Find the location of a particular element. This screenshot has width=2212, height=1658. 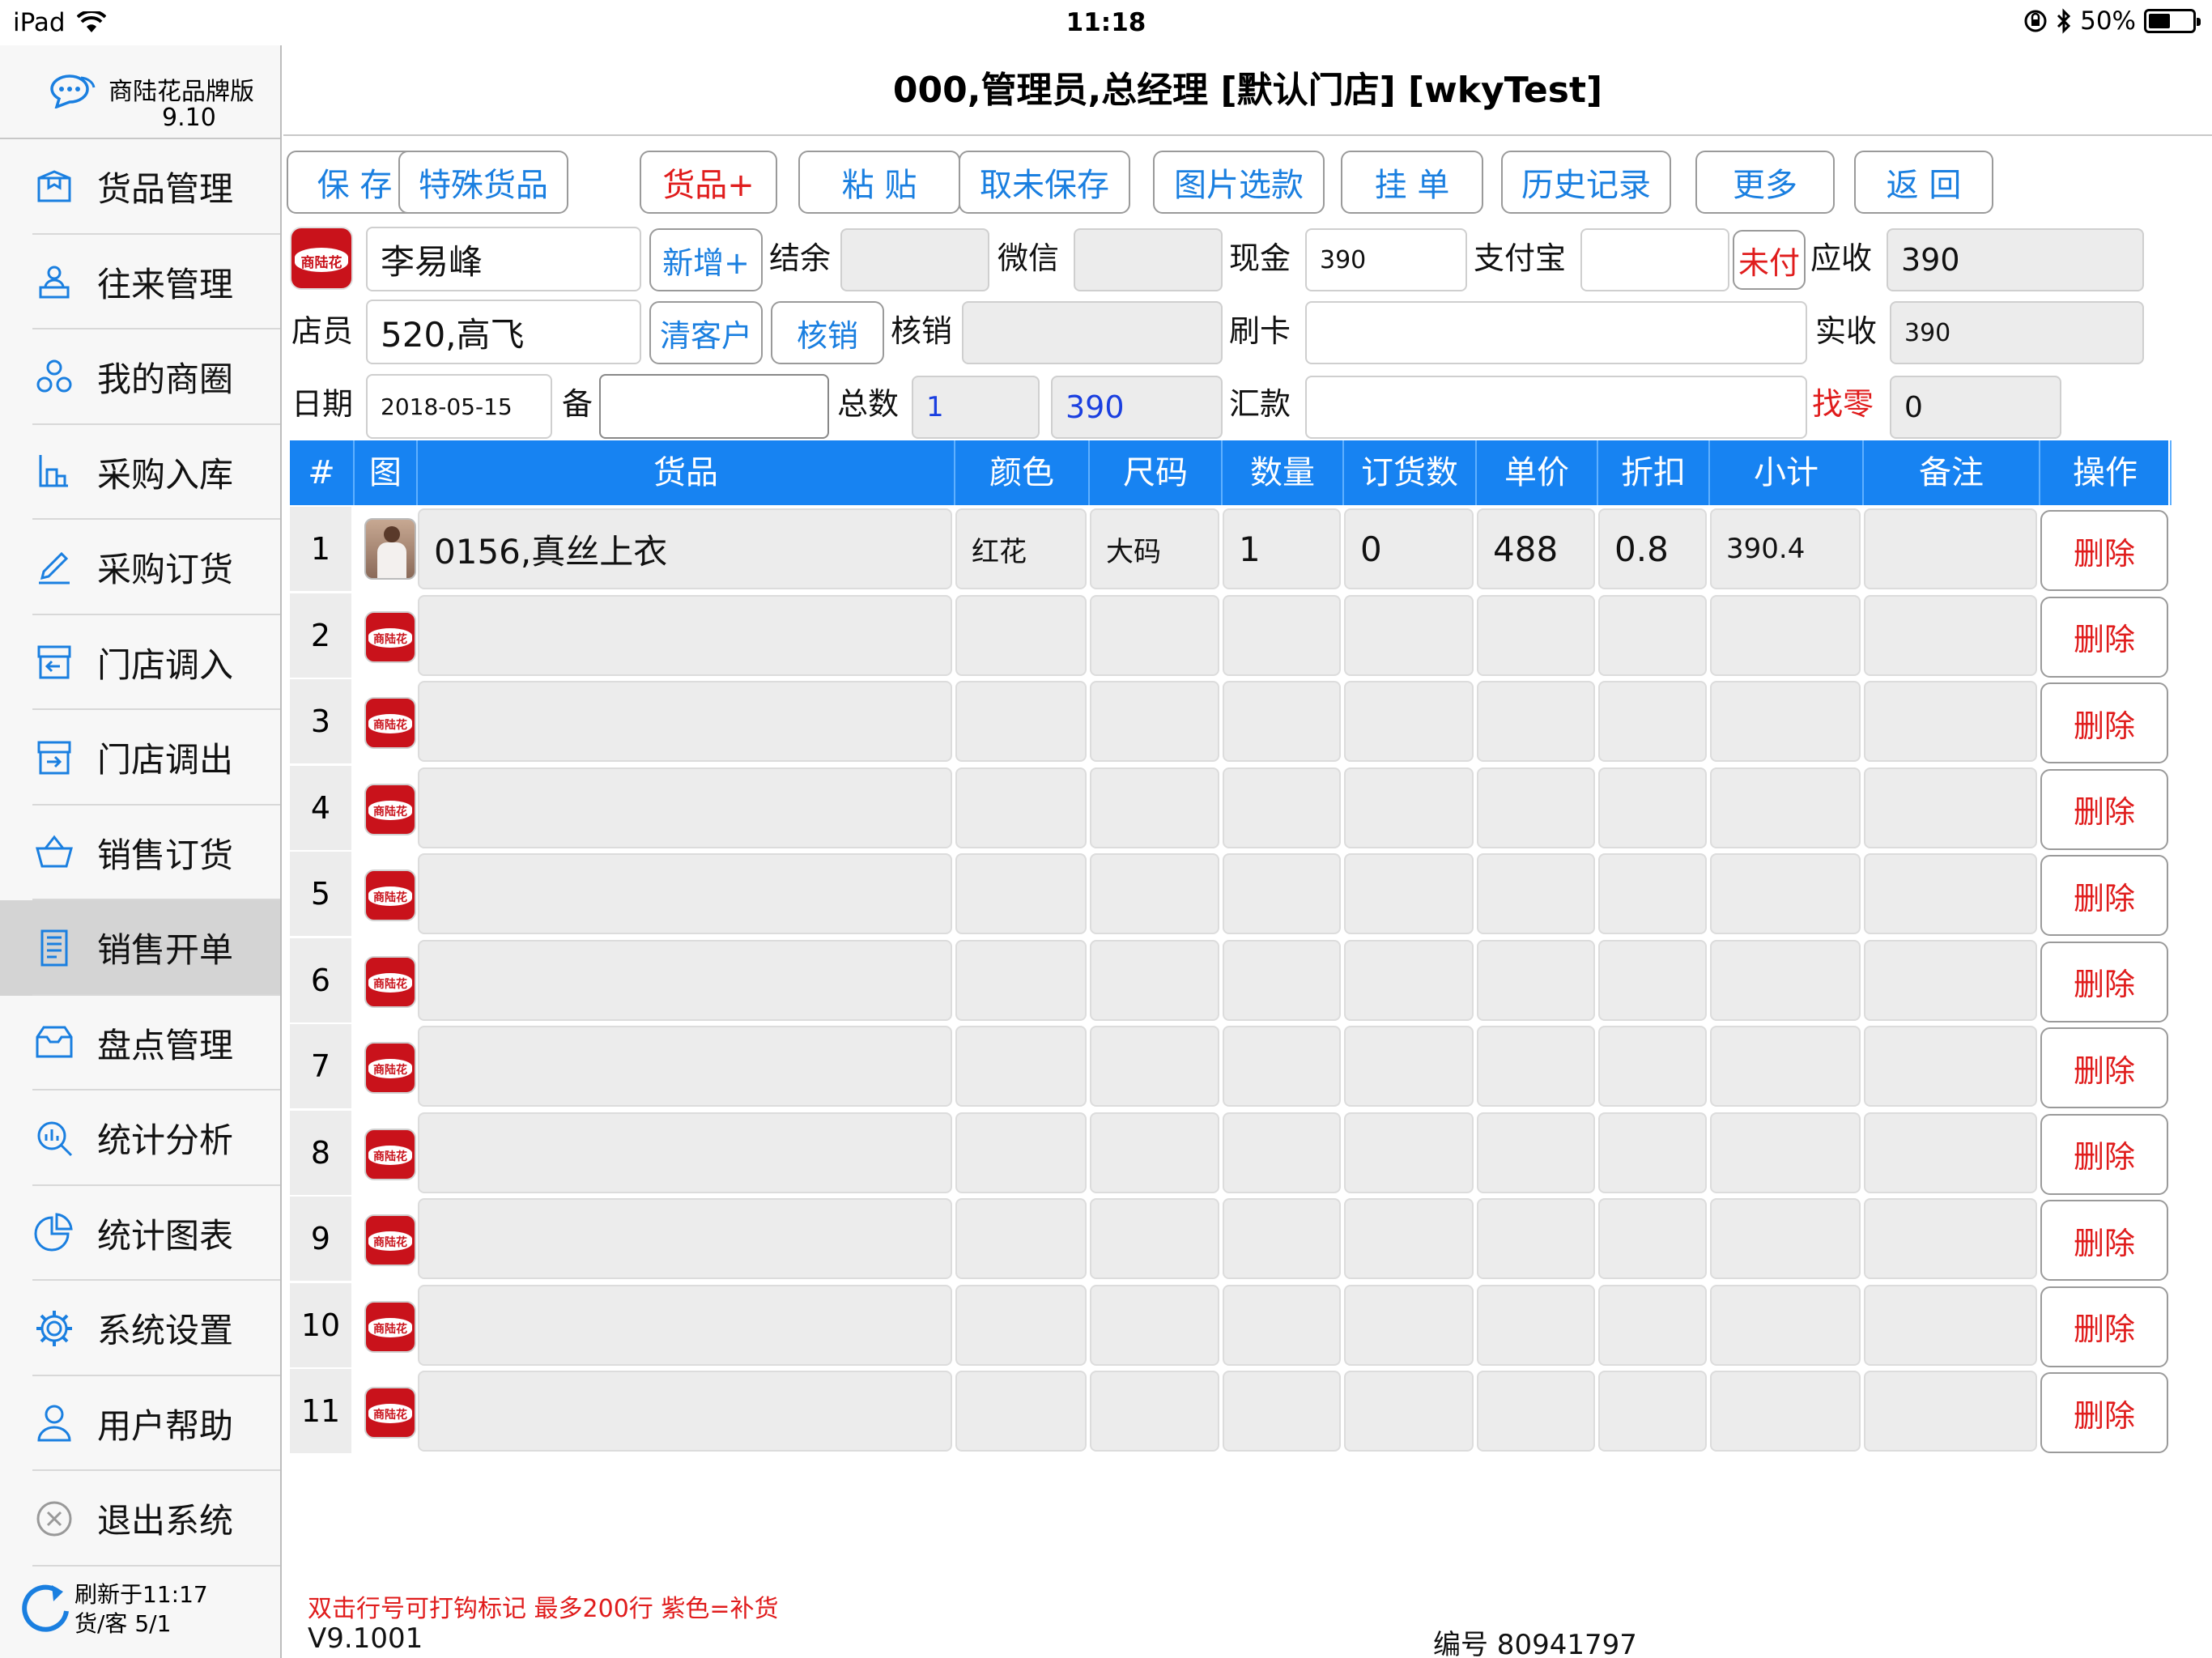

table-row: 10 商陆花 删除 is located at coordinates (1229, 1326).